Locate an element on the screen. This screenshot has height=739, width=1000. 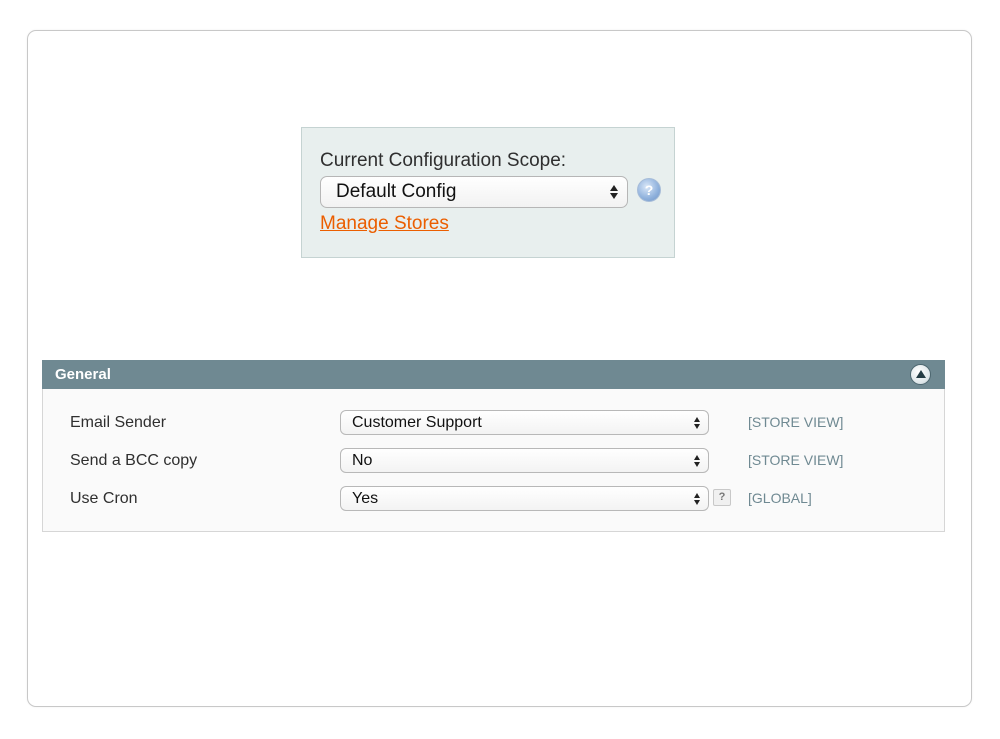
email-sender-scope: [STORE VIEW] is located at coordinates (796, 422).